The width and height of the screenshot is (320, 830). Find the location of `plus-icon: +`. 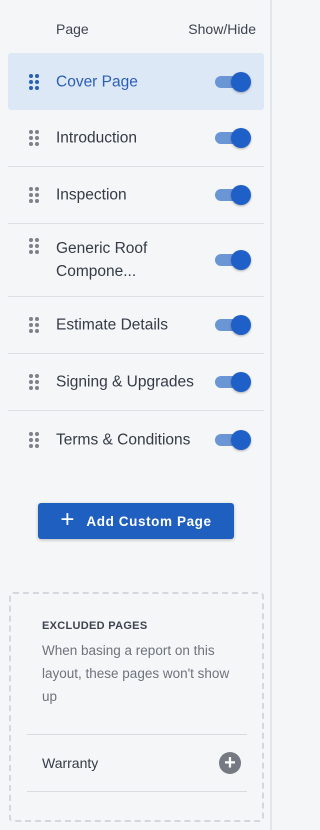

plus-icon: + is located at coordinates (67, 519).